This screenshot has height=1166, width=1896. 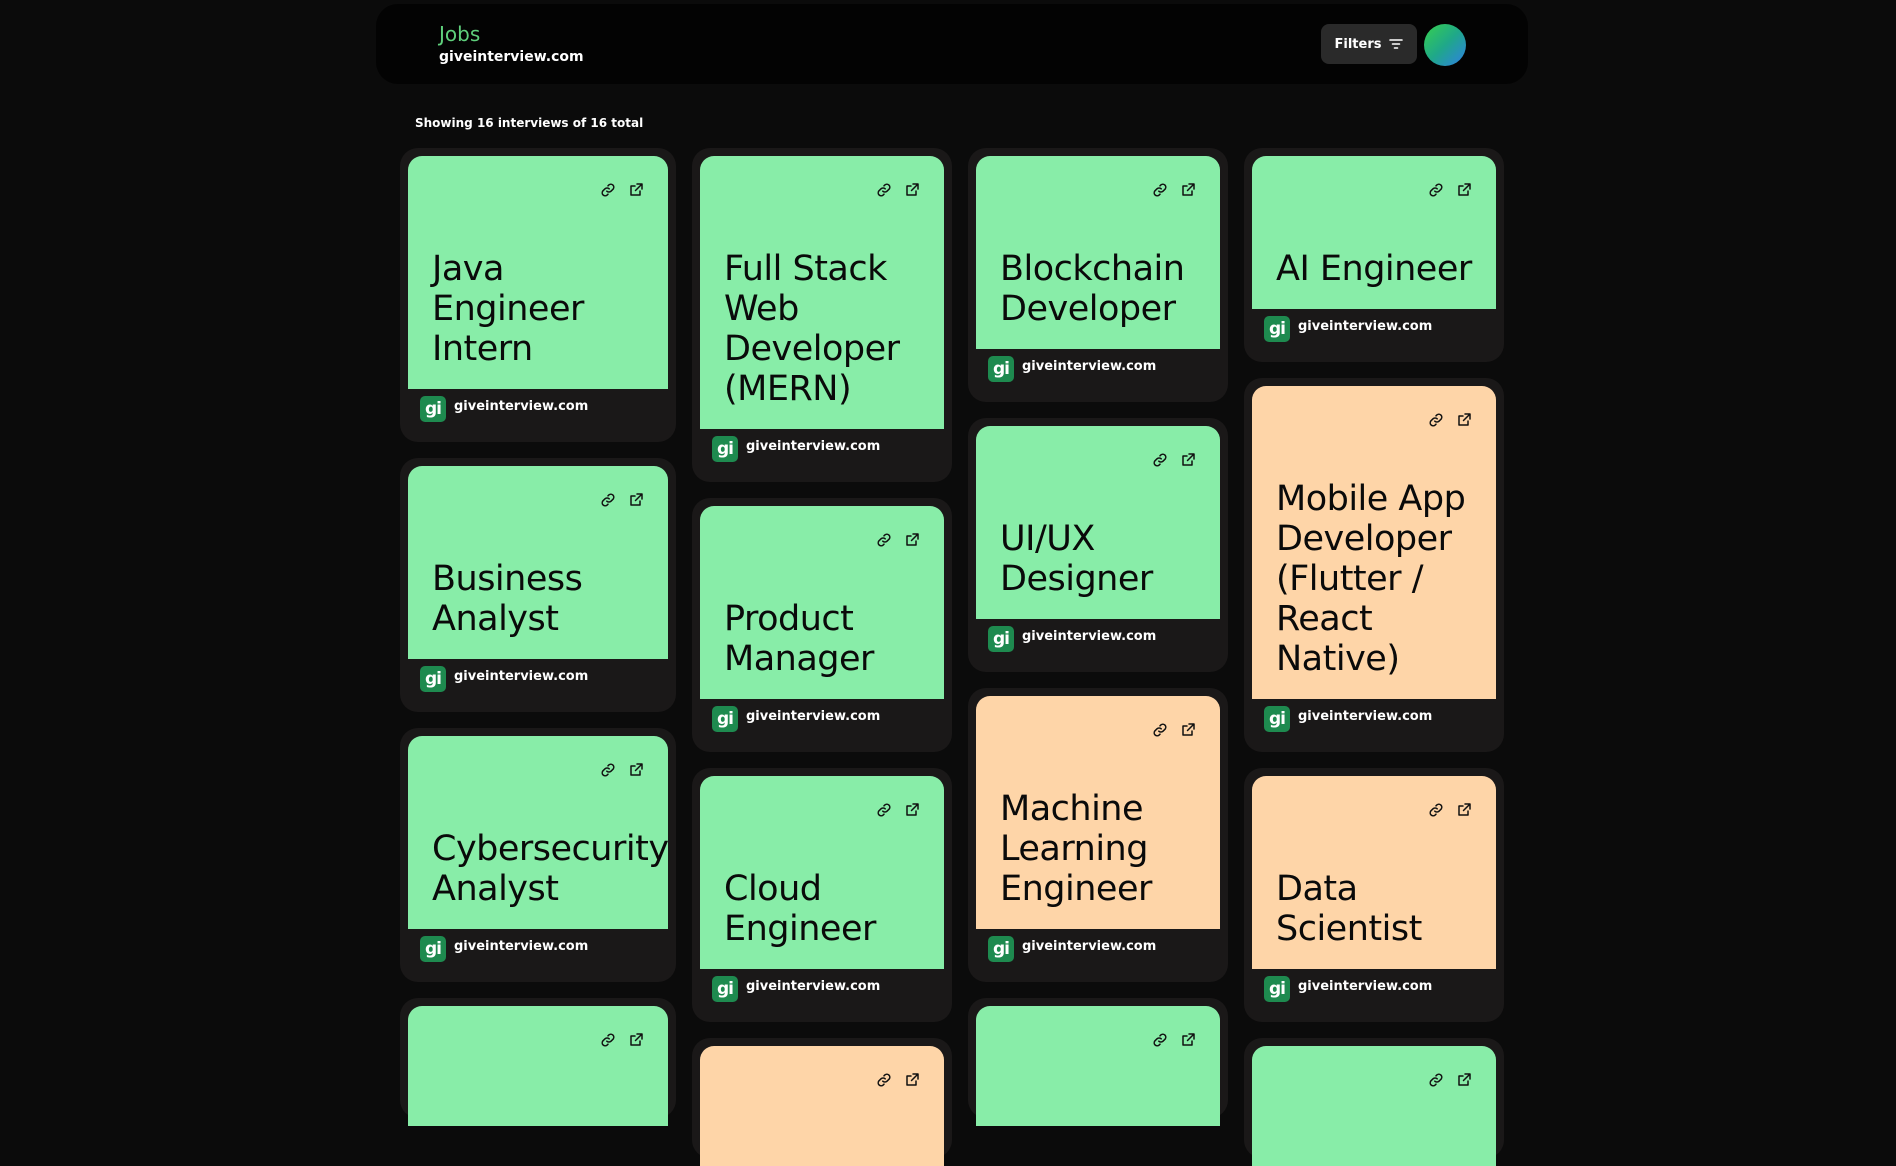 What do you see at coordinates (1092, 289) in the screenshot?
I see `job-title: Blockchain Developer` at bounding box center [1092, 289].